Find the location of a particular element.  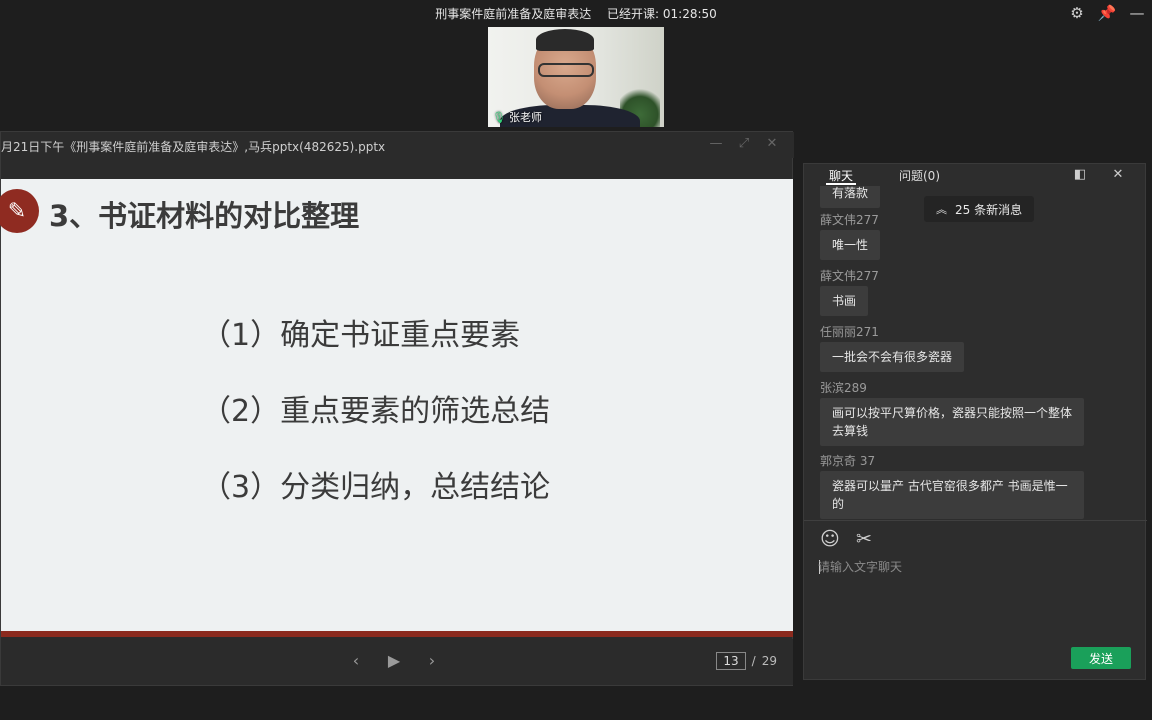

message-bubble: 唯一性 is located at coordinates (850, 245).